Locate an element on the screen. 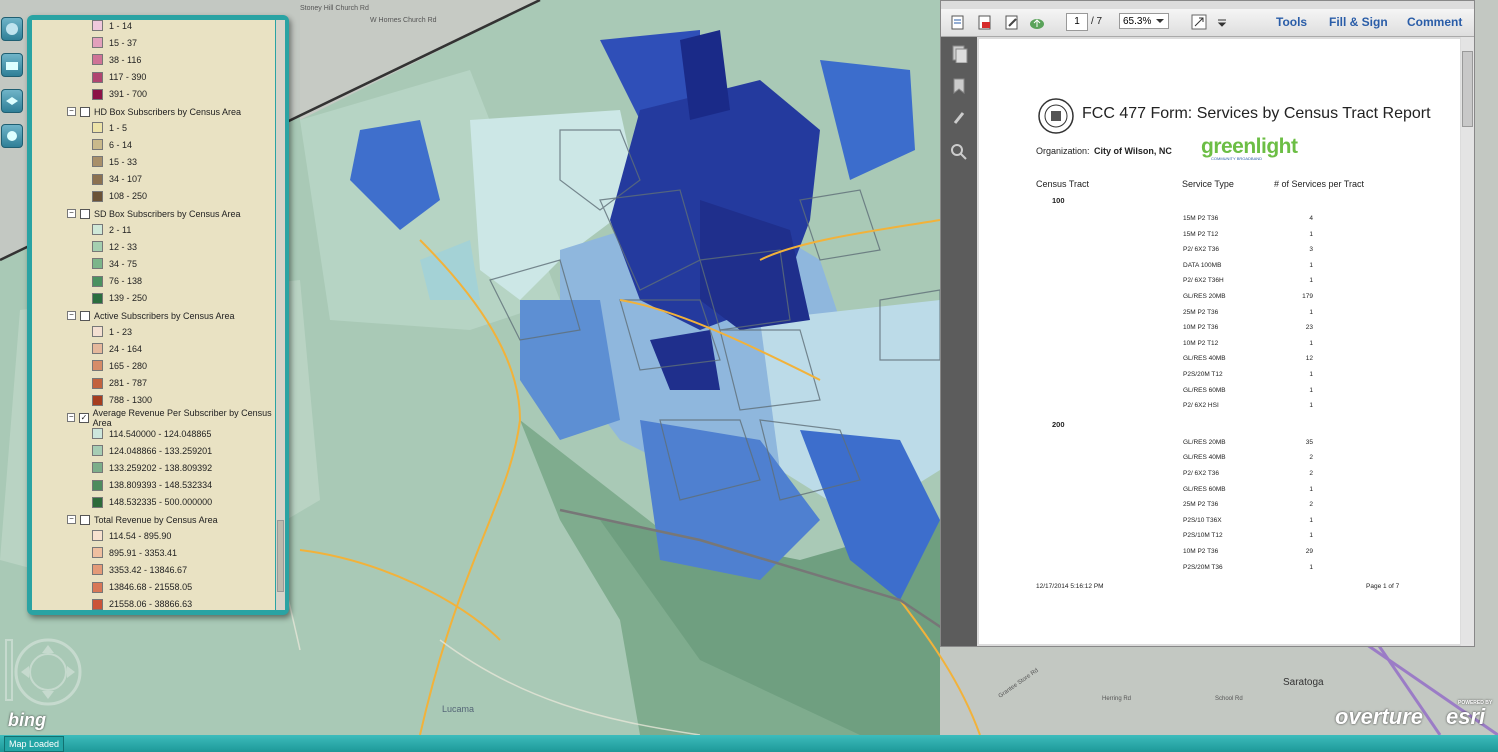 The image size is (1498, 752). legend-group-header: − SD Box Subscribers by Census Area is located at coordinates (154, 213).